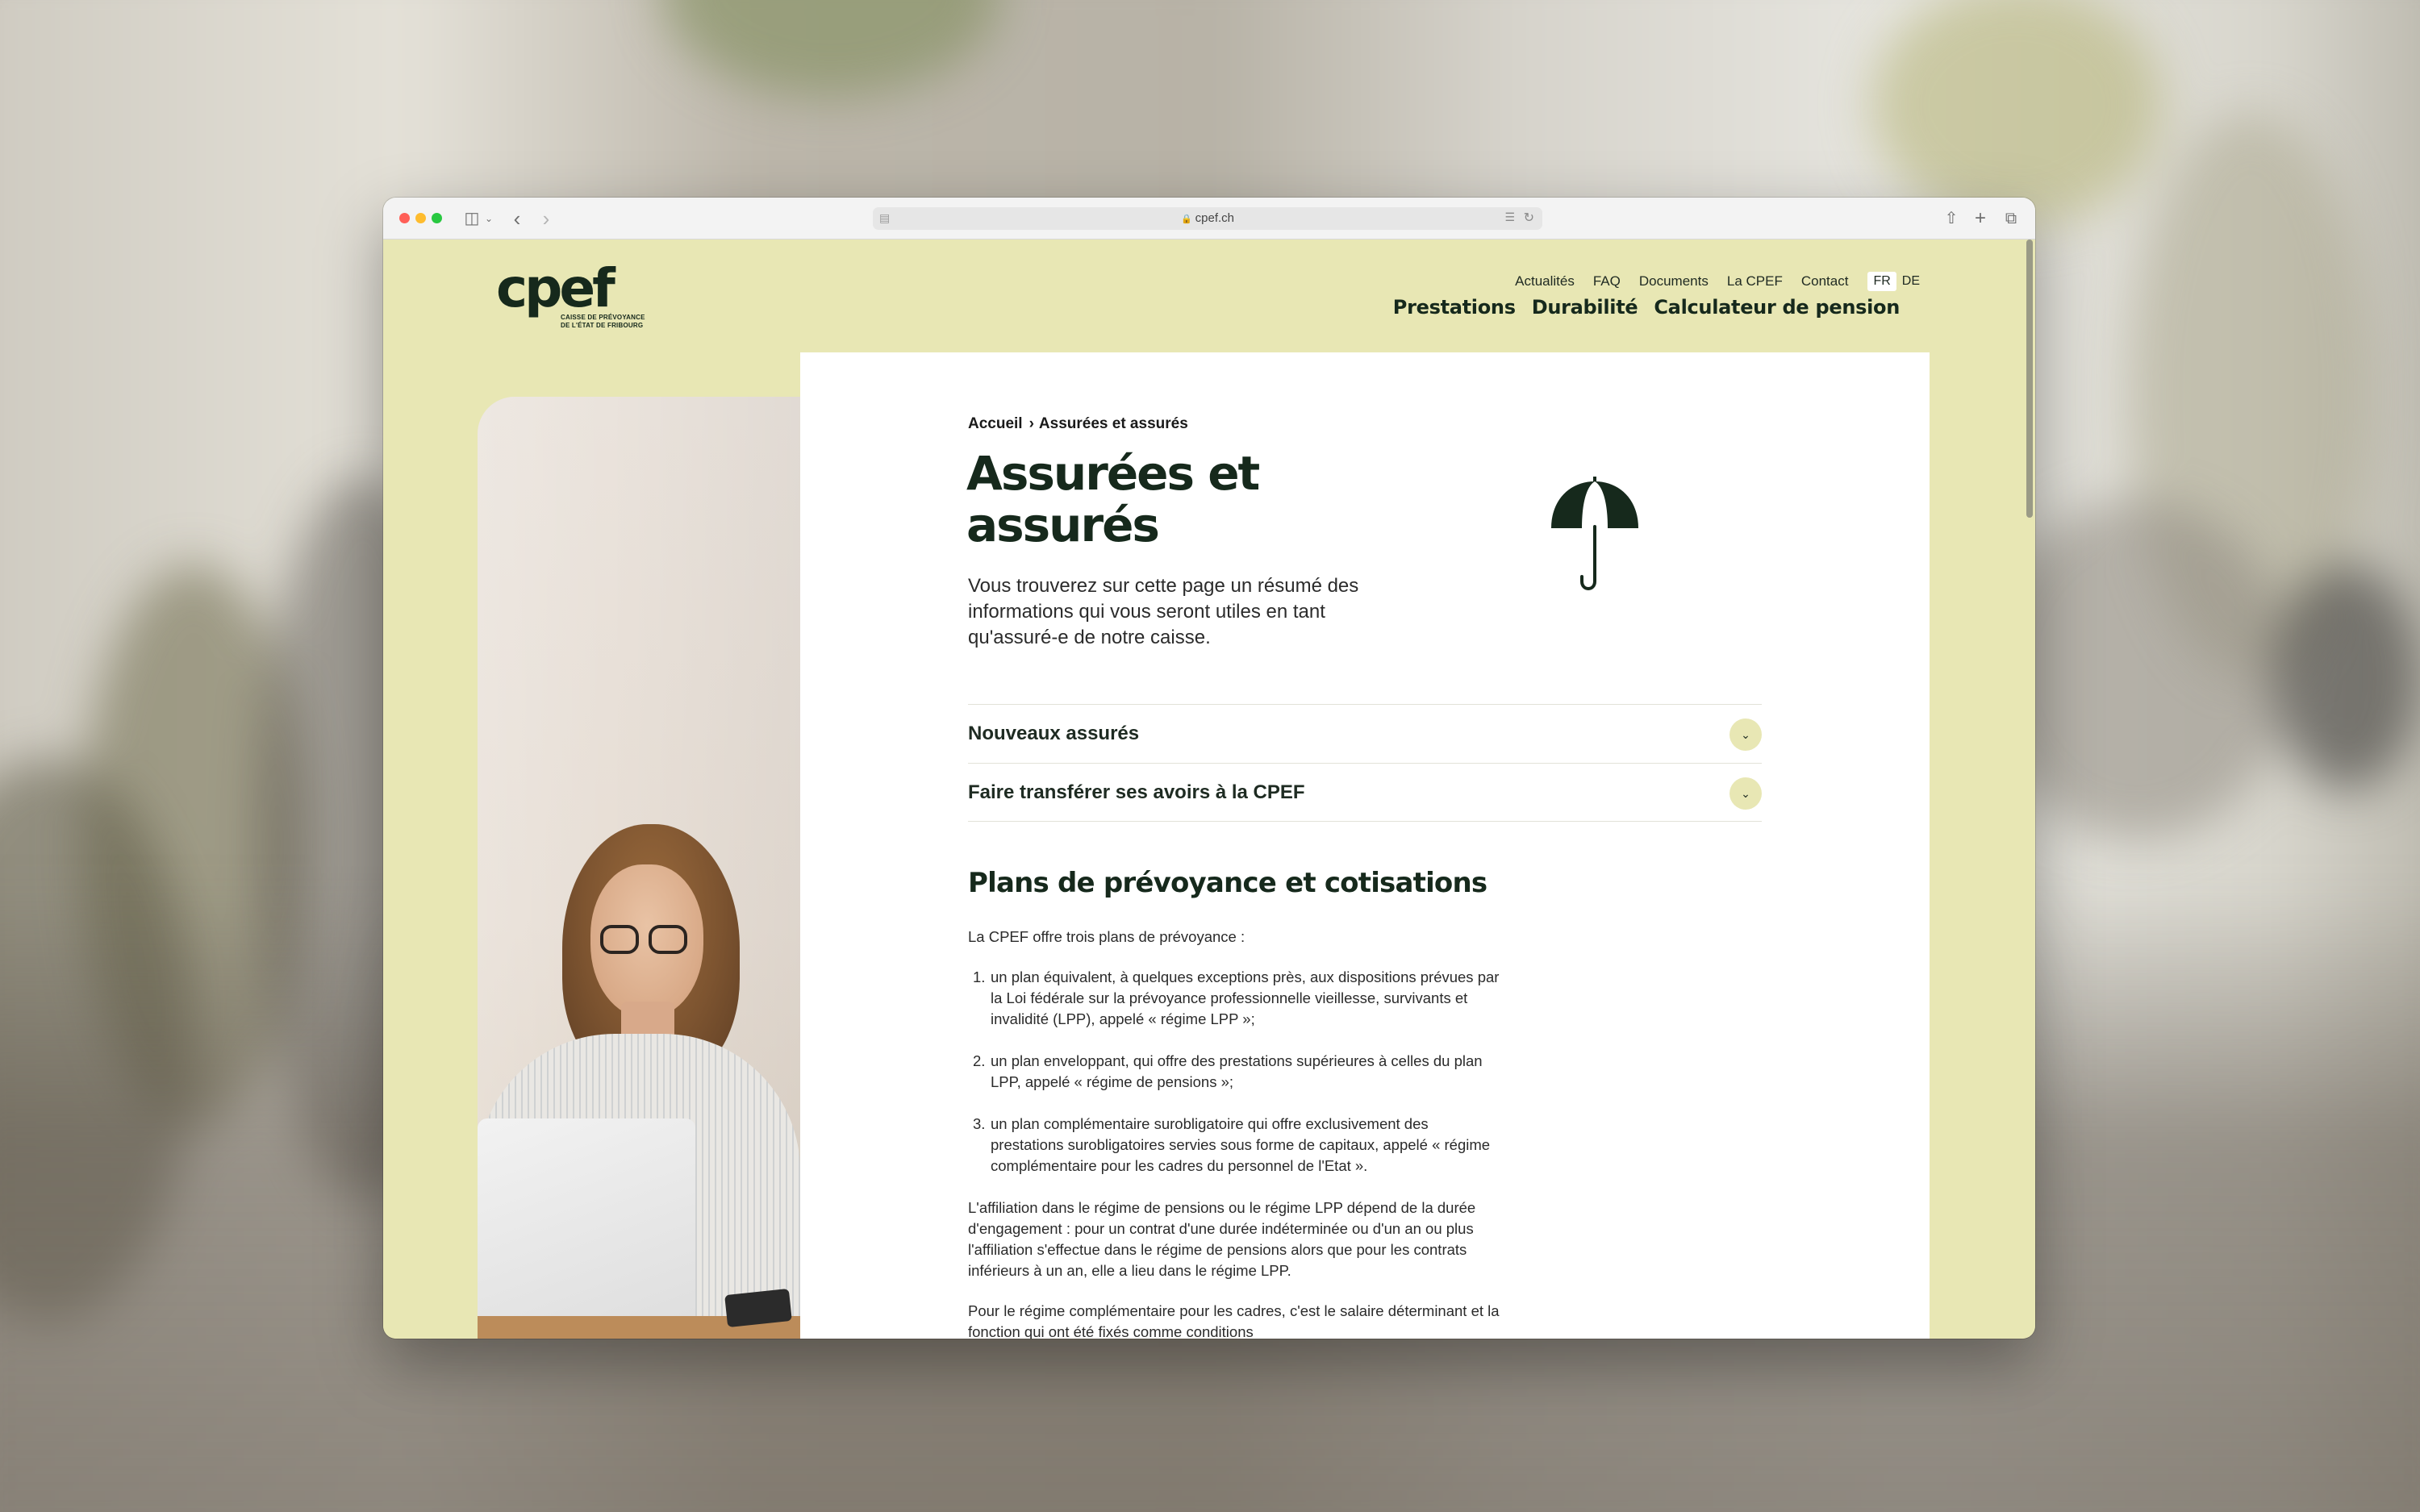  I want to click on accordion-label: Faire transférer ses avoirs à la CPEF, so click(1136, 792).